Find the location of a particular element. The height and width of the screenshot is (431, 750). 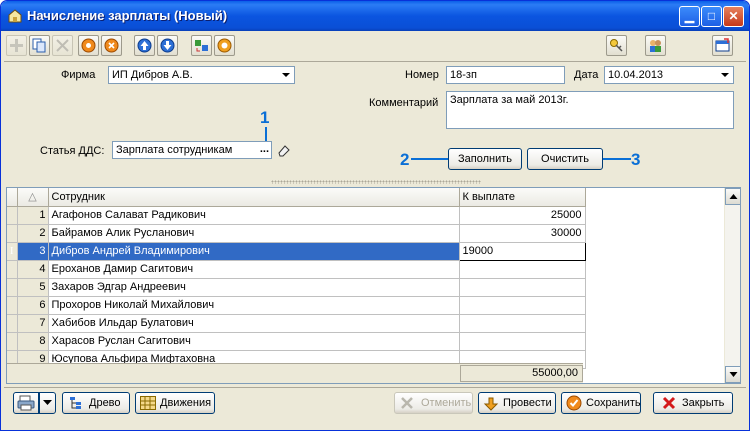

post-button: Провести is located at coordinates (517, 403).